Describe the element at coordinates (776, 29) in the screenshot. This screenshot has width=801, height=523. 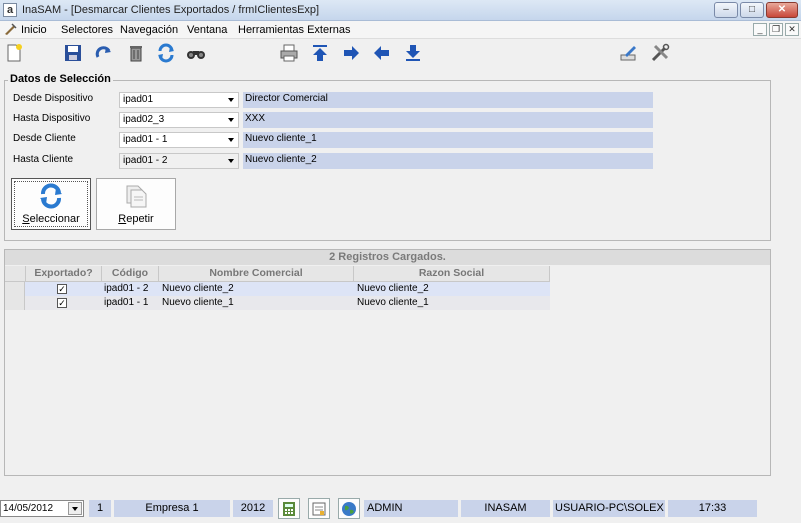
I see `mdi-restore-button: ❐` at that location.